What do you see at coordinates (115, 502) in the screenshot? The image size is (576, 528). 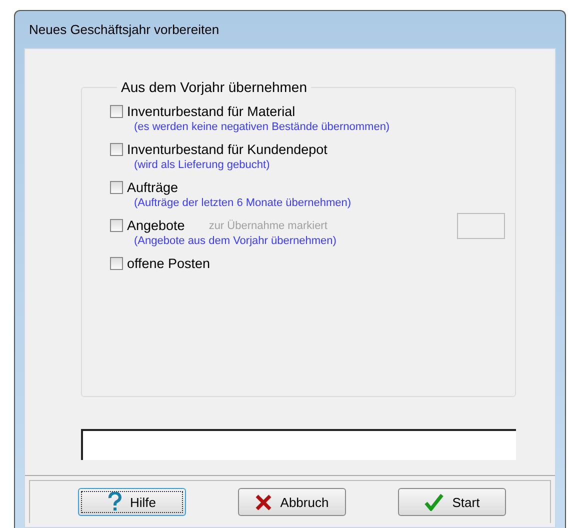 I see `question-mark-icon` at bounding box center [115, 502].